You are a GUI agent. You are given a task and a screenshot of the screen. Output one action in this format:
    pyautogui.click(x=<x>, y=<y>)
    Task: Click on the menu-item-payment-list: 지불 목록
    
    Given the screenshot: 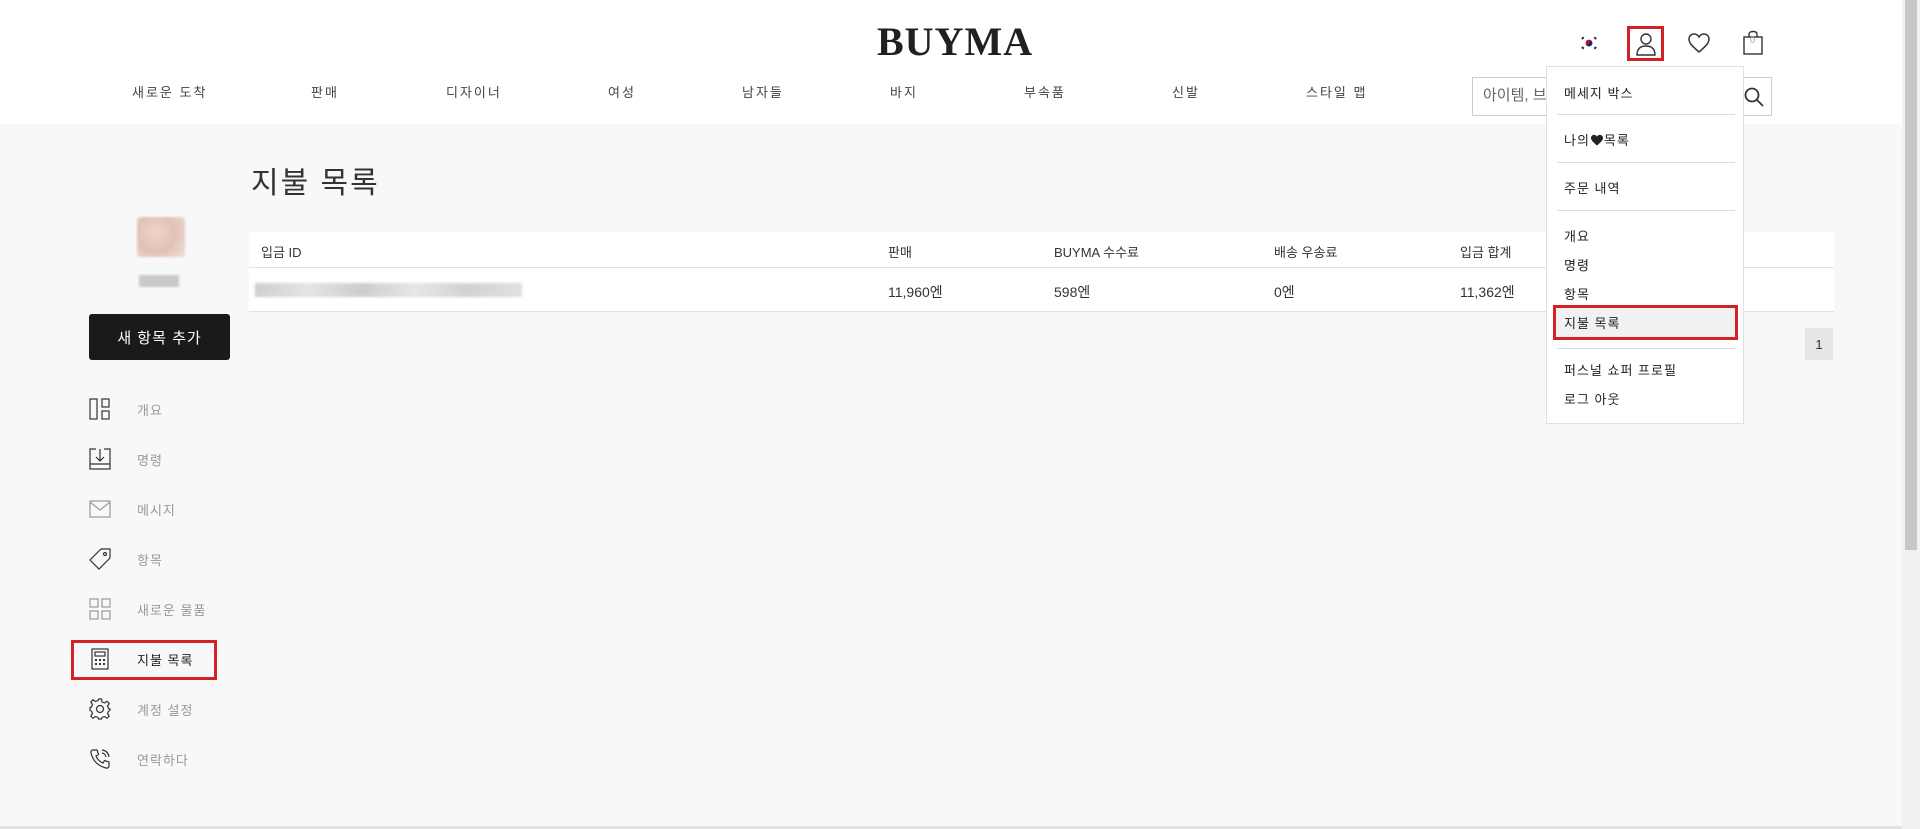 What is the action you would take?
    pyautogui.click(x=1592, y=322)
    